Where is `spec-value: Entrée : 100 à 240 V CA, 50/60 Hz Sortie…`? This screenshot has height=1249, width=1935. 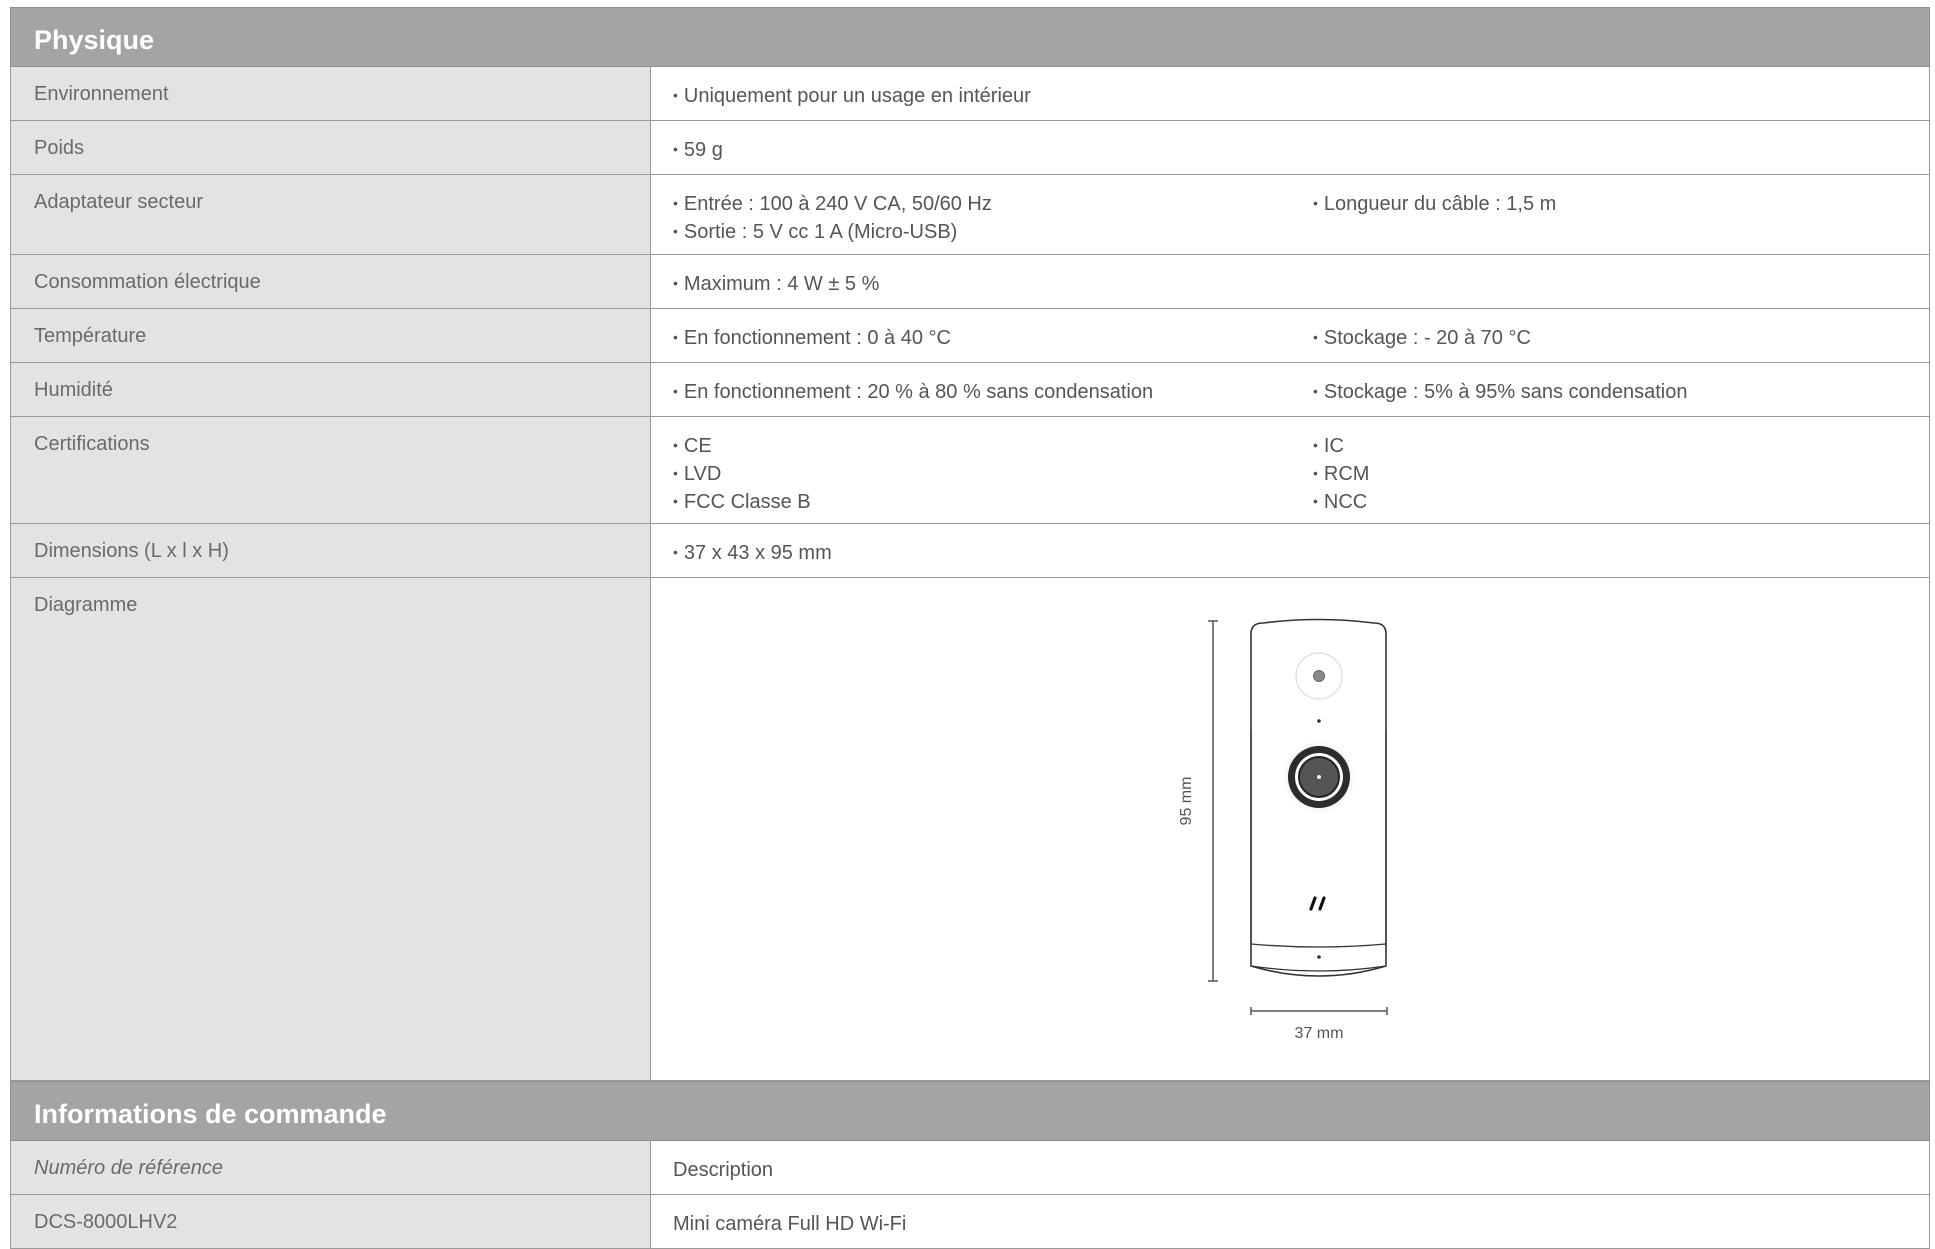 spec-value: Entrée : 100 à 240 V CA, 50/60 Hz Sortie… is located at coordinates (1290, 214).